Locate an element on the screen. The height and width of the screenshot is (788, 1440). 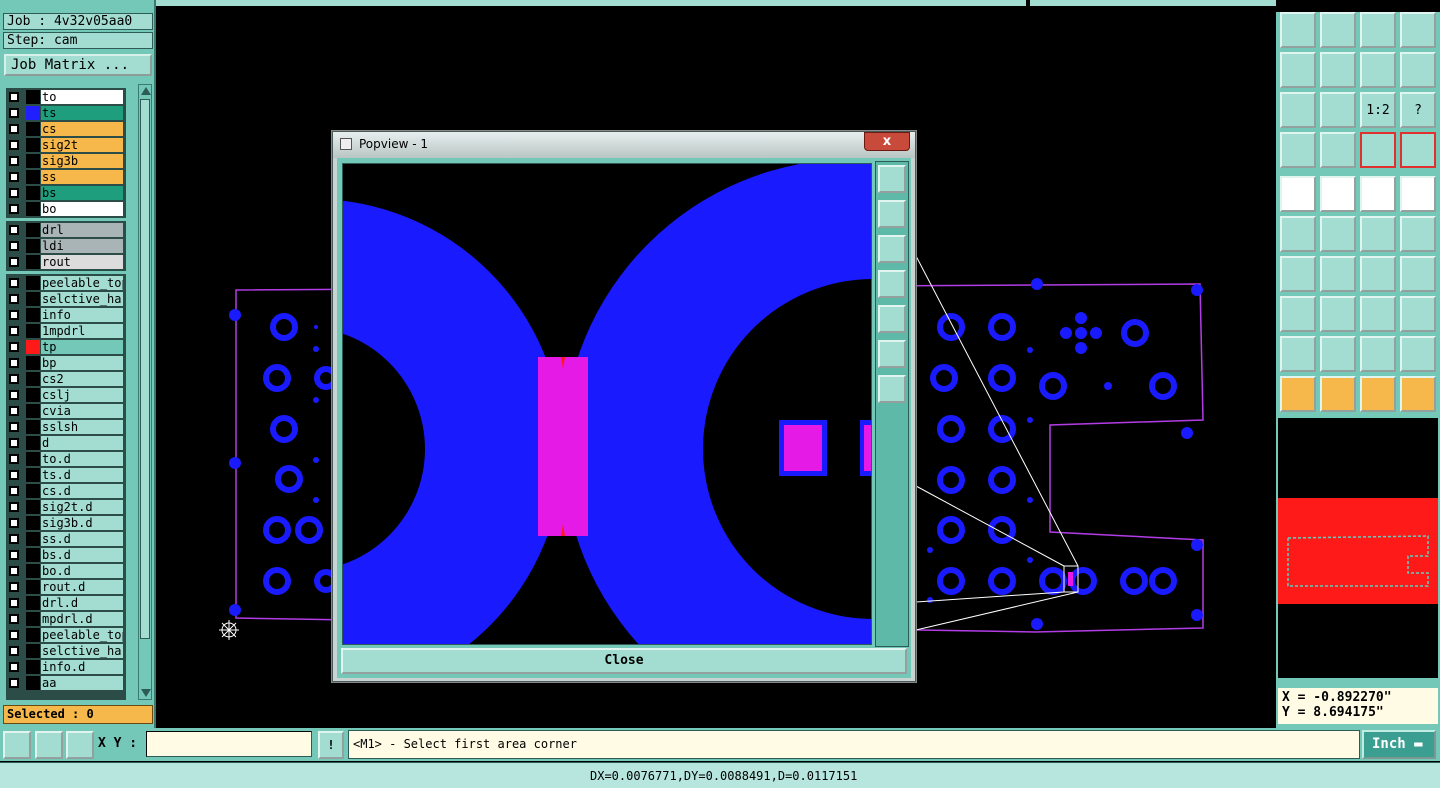
layer-red-icon is located at coordinates (1378, 150).